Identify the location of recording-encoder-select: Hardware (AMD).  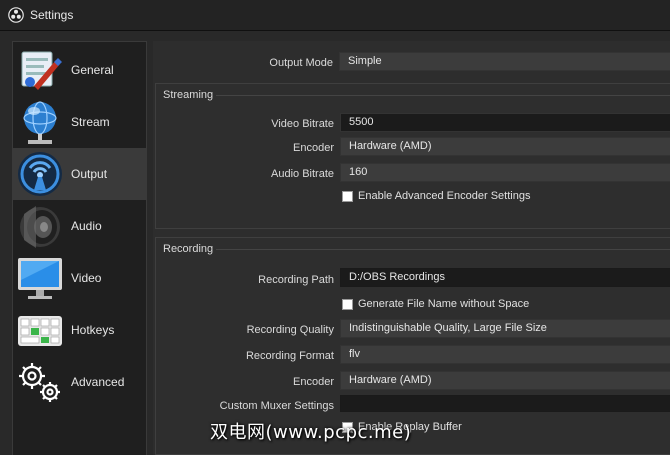
(505, 380).